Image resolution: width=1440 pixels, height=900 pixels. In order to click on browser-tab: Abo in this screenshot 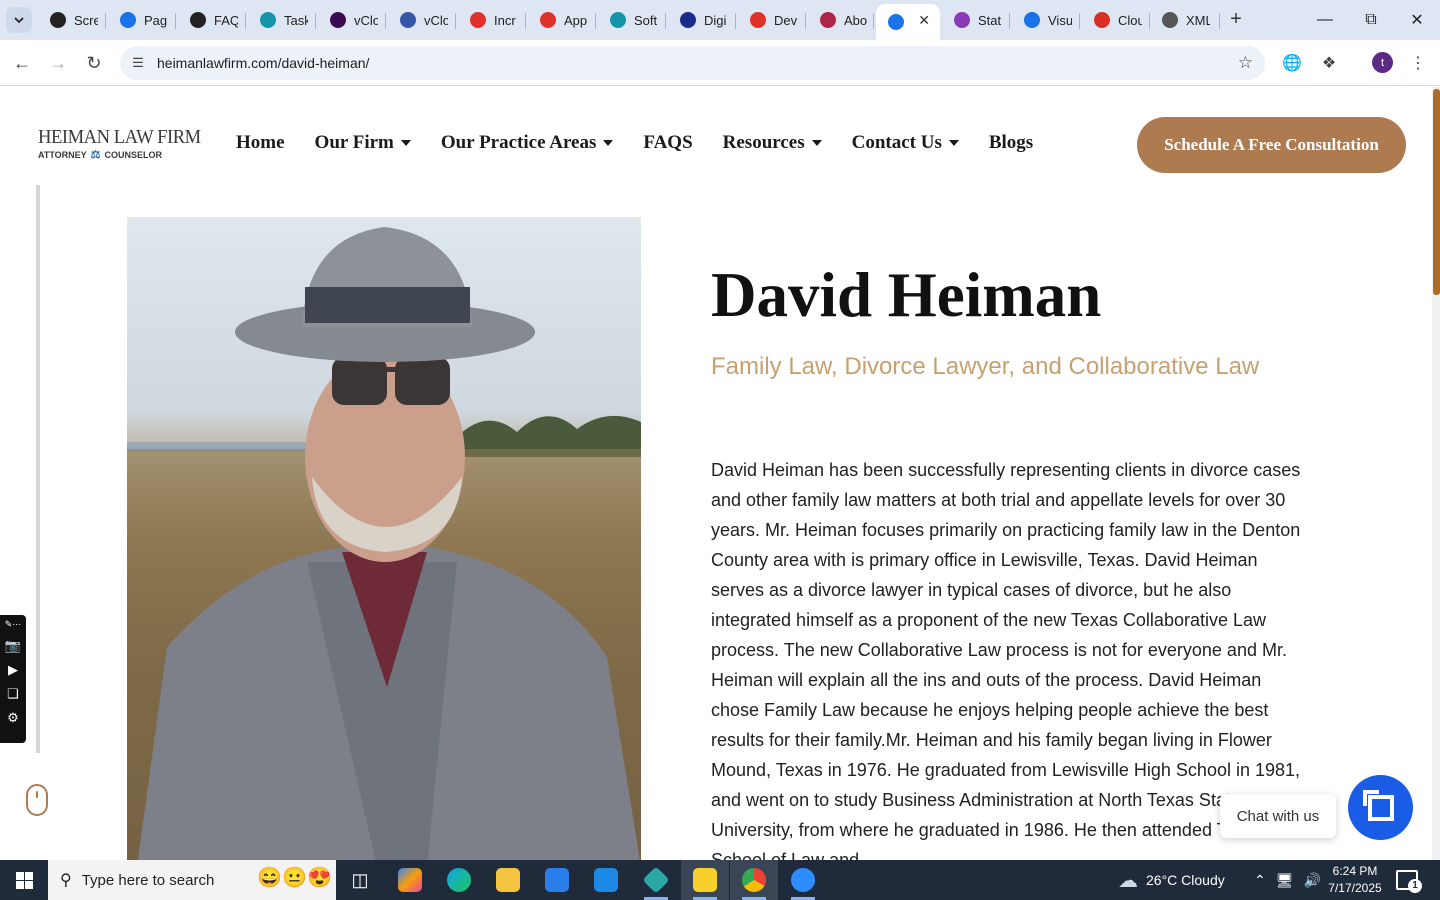, I will do `click(841, 20)`.